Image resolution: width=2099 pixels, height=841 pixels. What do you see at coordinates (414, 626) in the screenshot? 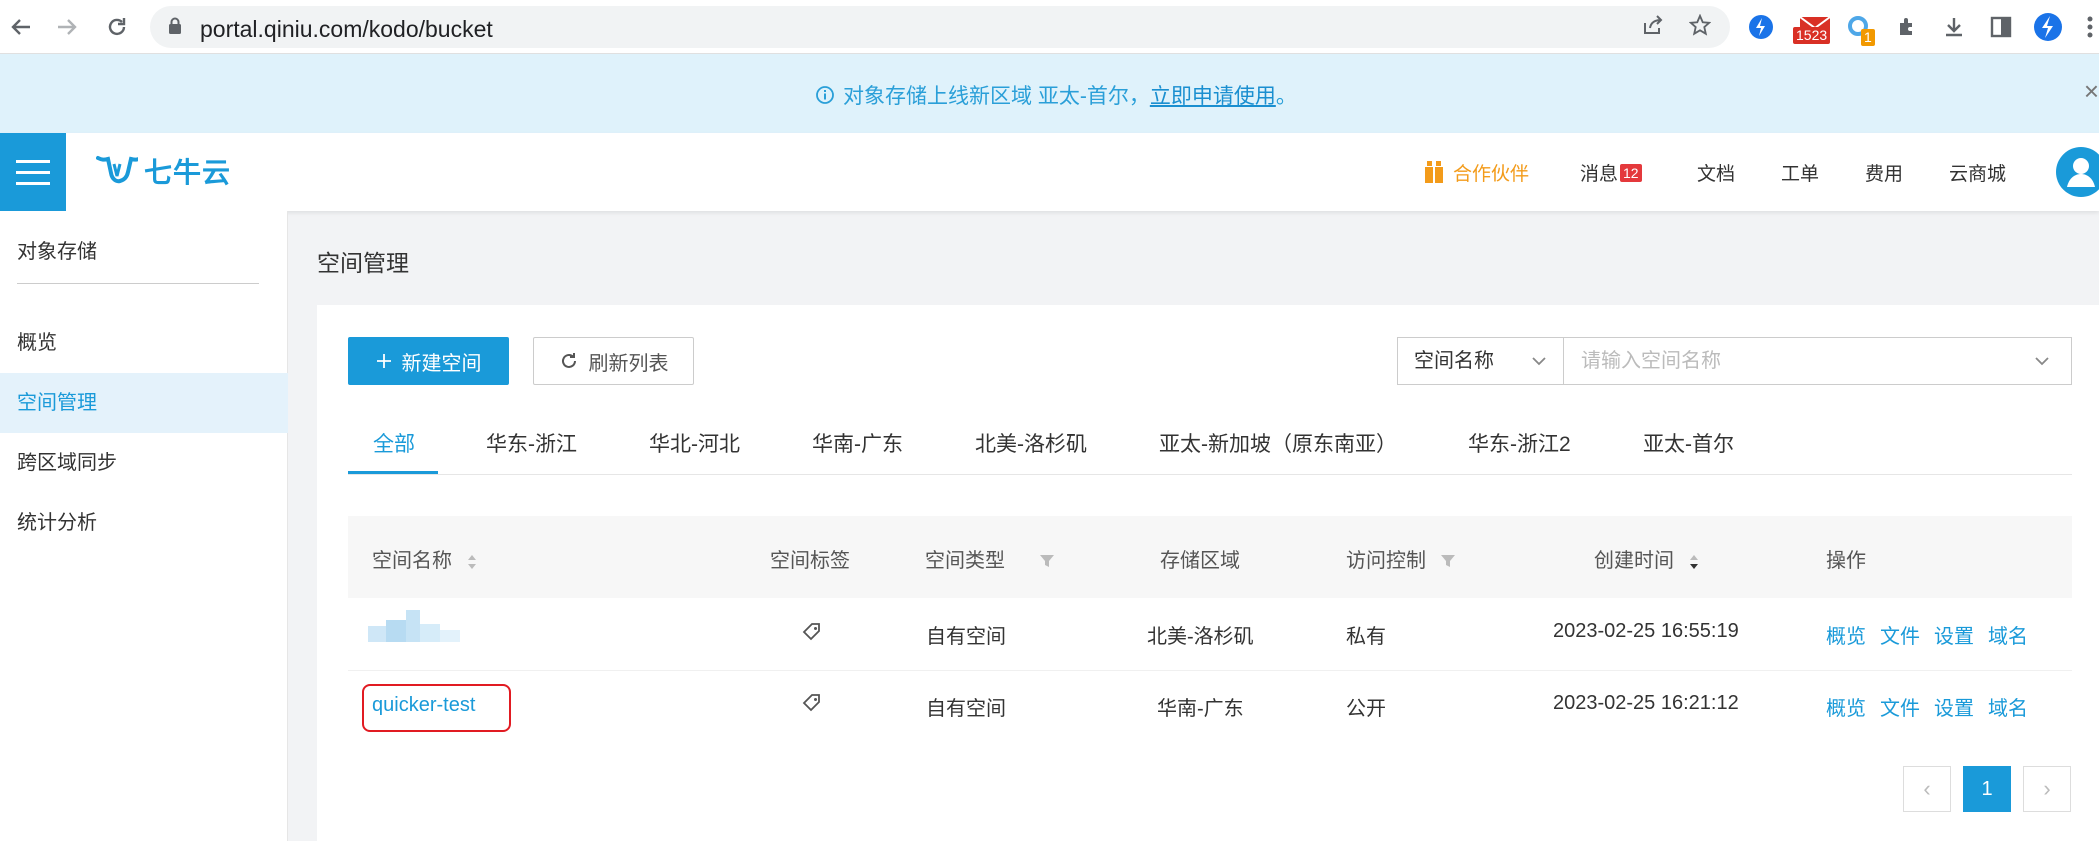
I see `redacted-bucket-name` at bounding box center [414, 626].